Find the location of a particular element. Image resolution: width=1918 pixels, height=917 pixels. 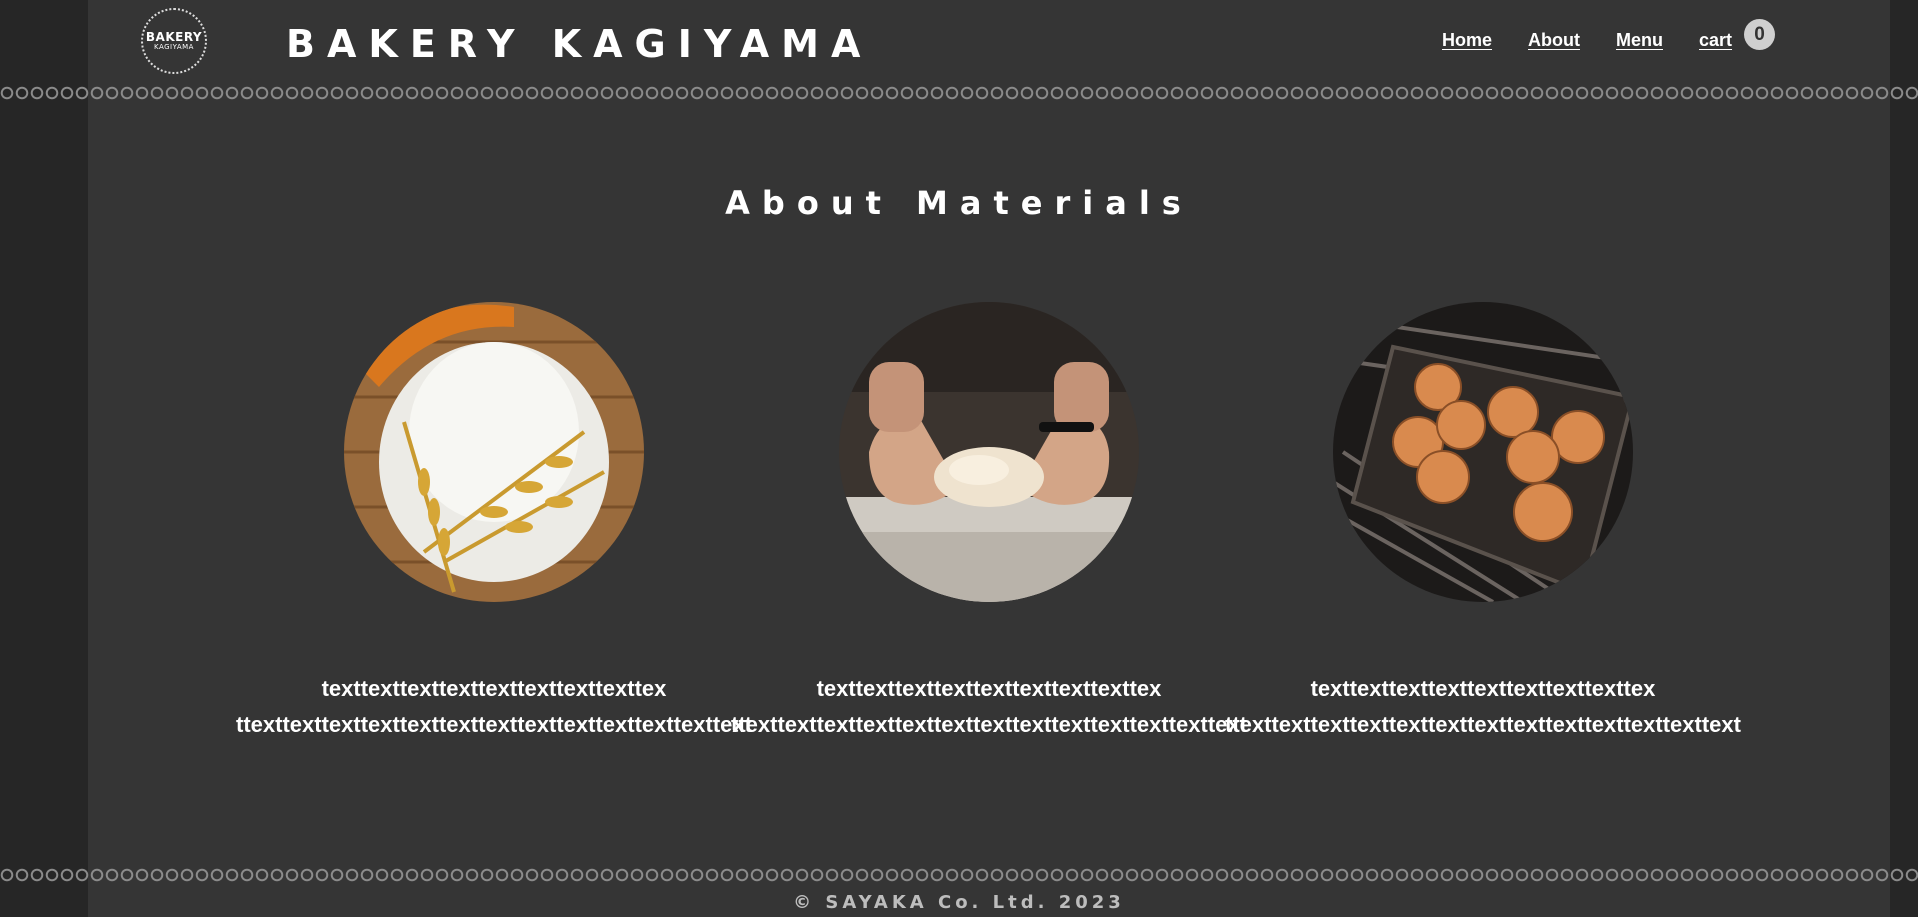

right-border-band is located at coordinates (1904, 458).